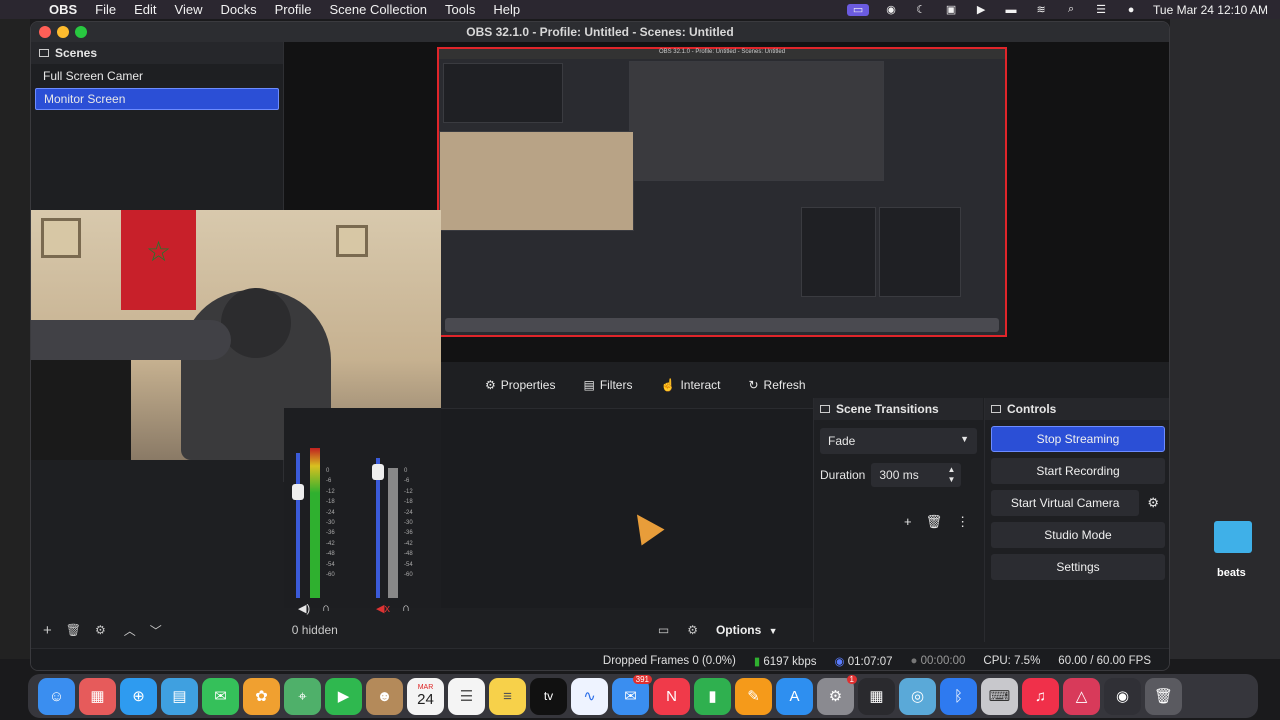 The height and width of the screenshot is (720, 1280). I want to click on battery-icon: ▬, so click(1011, 10).